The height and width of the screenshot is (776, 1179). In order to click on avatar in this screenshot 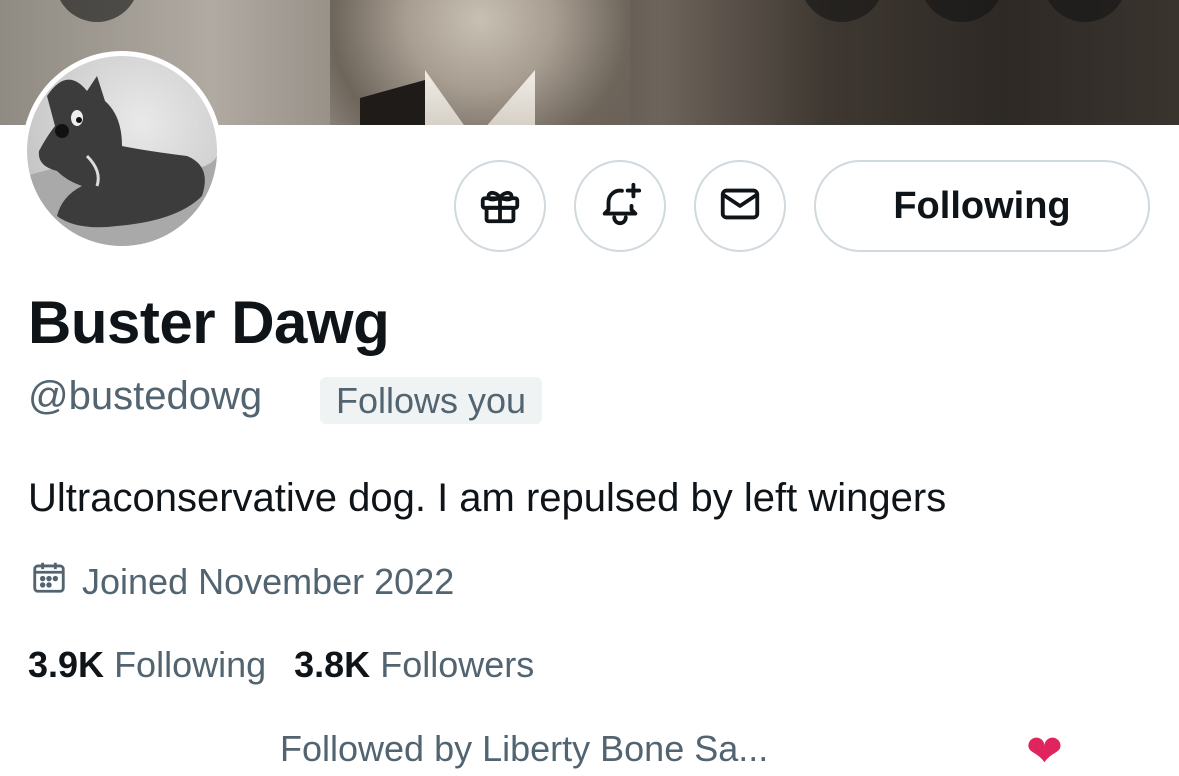, I will do `click(122, 151)`.